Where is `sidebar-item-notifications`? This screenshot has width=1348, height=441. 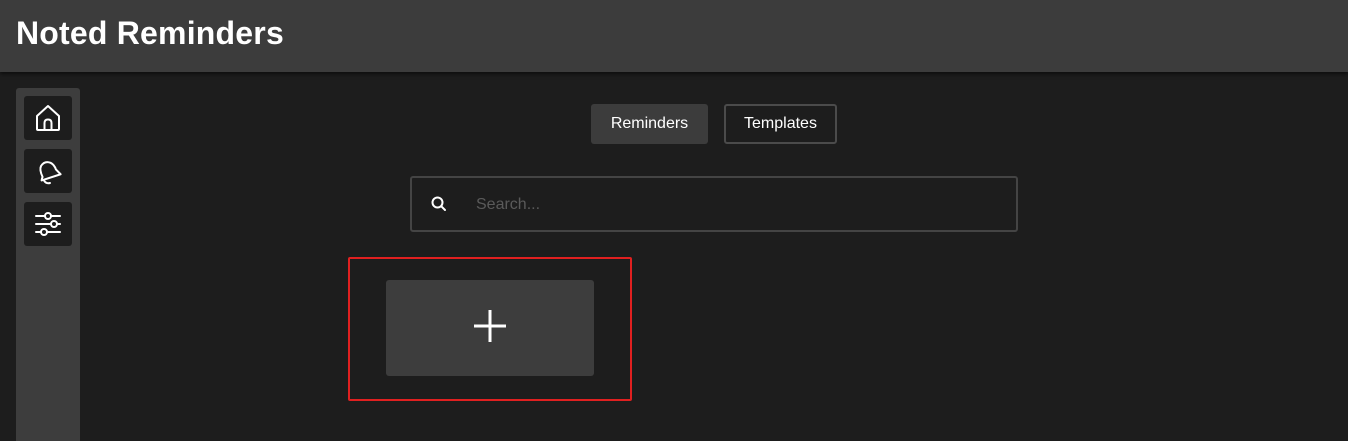 sidebar-item-notifications is located at coordinates (48, 171).